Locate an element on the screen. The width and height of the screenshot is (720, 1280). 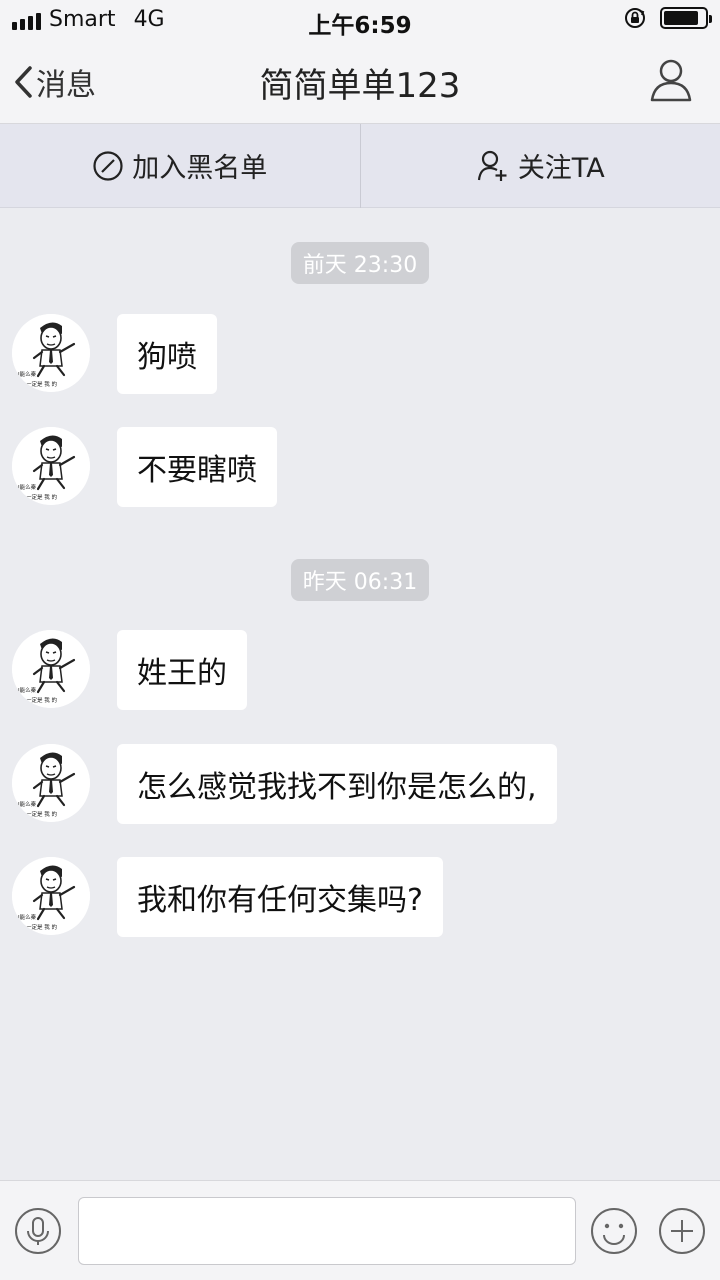
message-row: I能么秦 一定是 我 的 狗喷 is located at coordinates (114, 354).